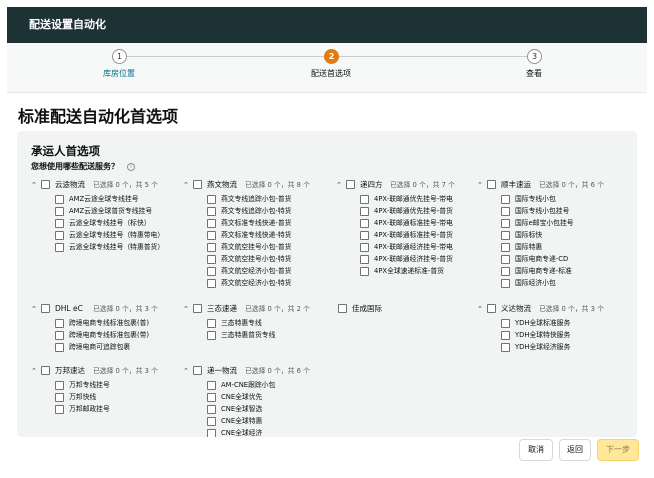  What do you see at coordinates (104, 199) in the screenshot?
I see `service-label: AMZ云途全球专线挂号` at bounding box center [104, 199].